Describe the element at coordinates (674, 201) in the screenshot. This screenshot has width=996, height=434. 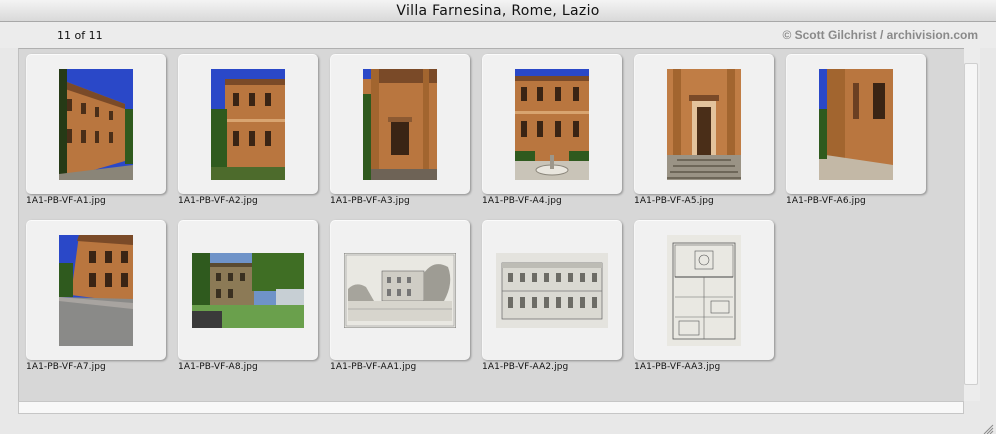
I see `thumbnail-filename: 1A1-PB-VF-A5.jpg` at that location.